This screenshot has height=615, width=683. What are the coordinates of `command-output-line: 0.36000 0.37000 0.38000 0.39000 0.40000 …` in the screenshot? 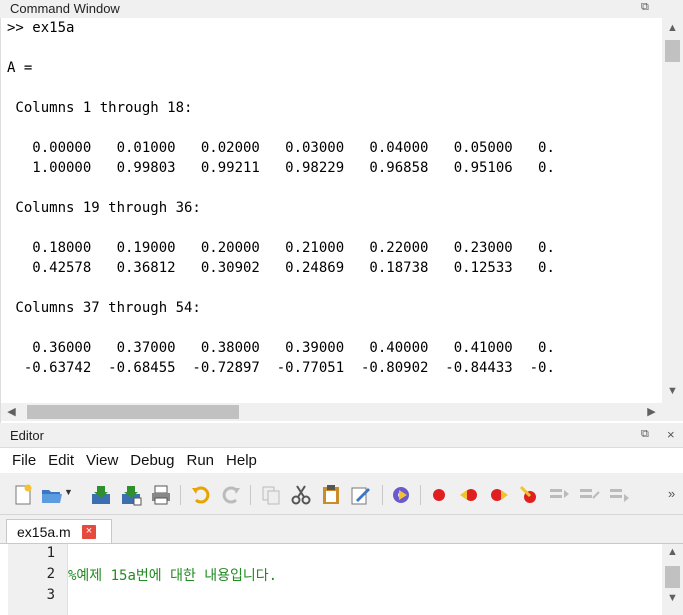 It's located at (281, 348).